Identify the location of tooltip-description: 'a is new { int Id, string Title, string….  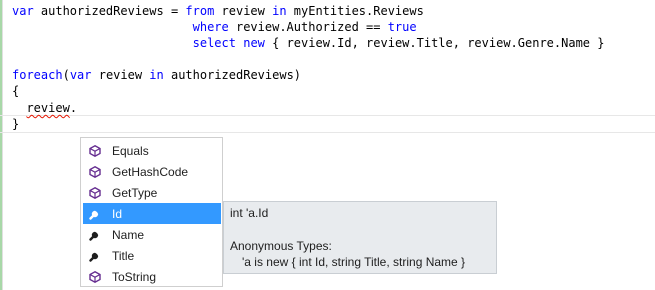
(354, 262).